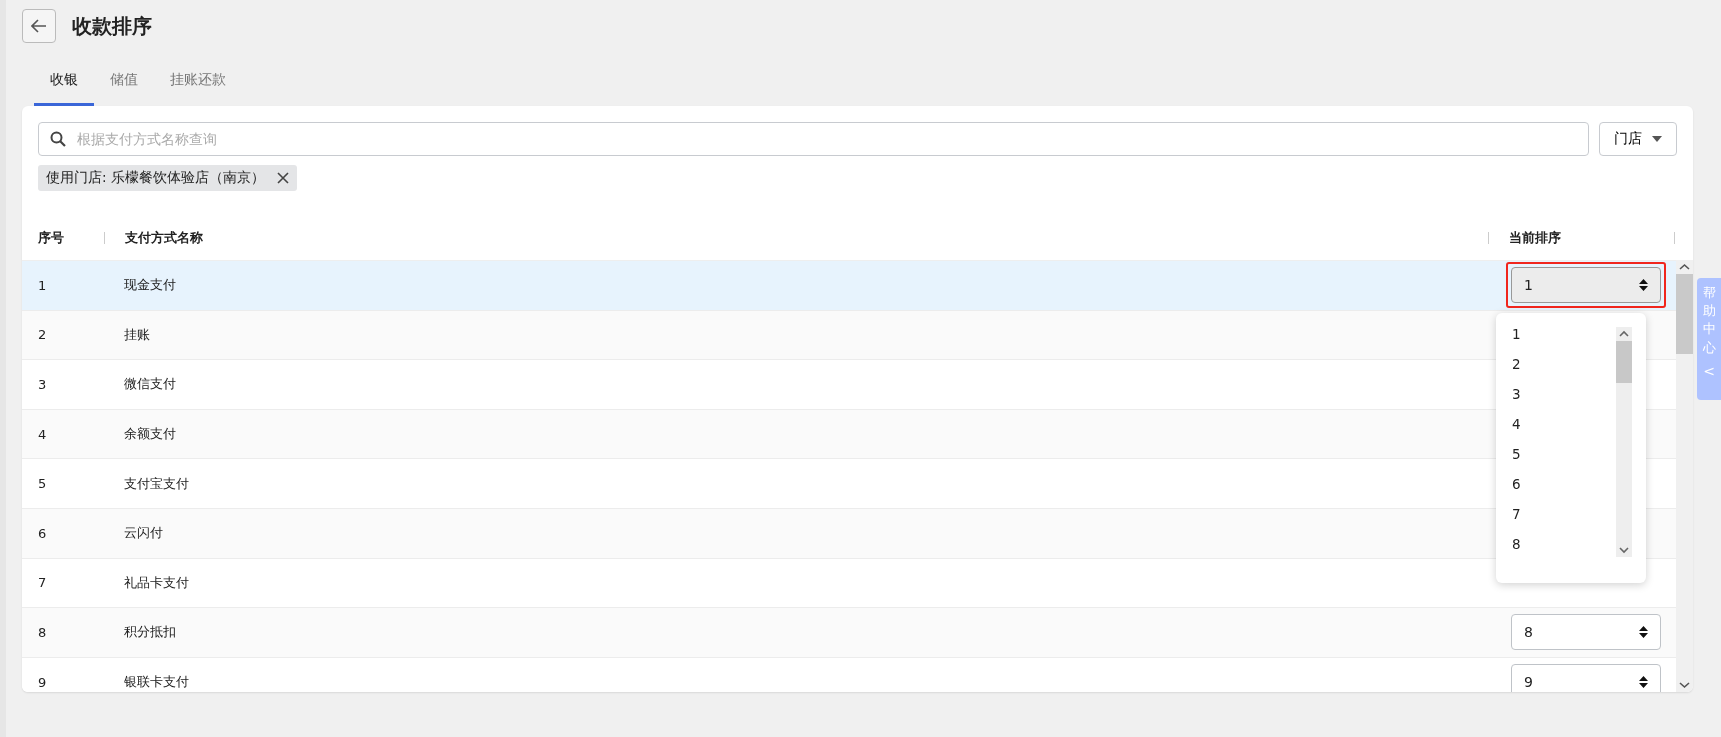  Describe the element at coordinates (1564, 543) in the screenshot. I see `dropdown-option: 8` at that location.